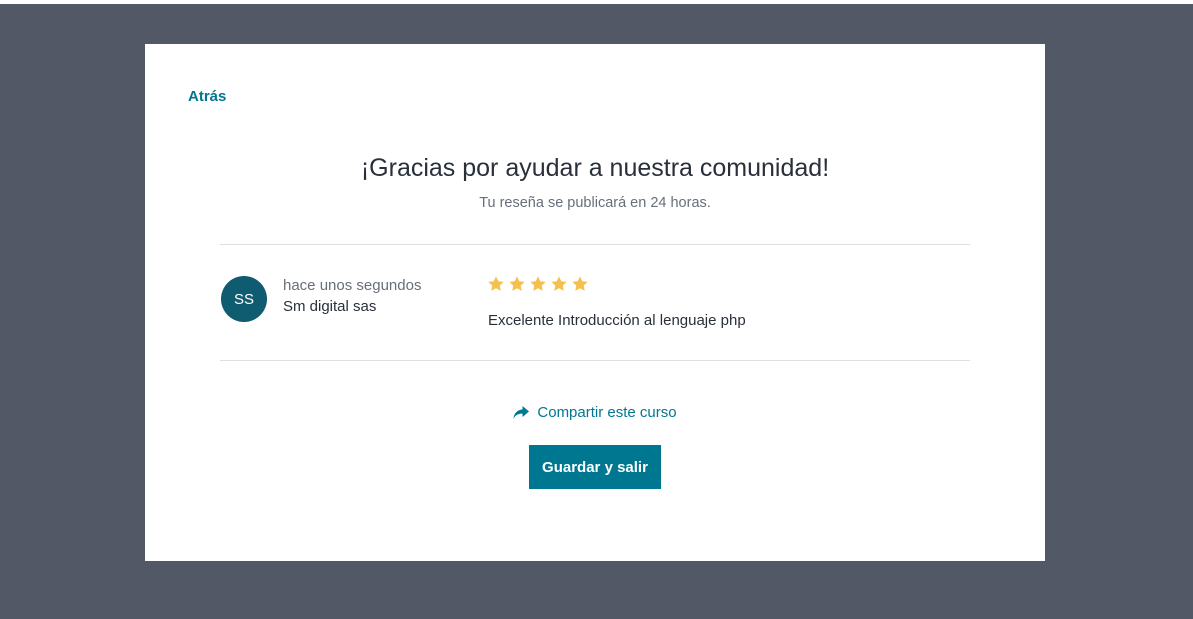 This screenshot has width=1193, height=619. What do you see at coordinates (617, 320) in the screenshot?
I see `review-text: Excelente Introducción al lenguaje php` at bounding box center [617, 320].